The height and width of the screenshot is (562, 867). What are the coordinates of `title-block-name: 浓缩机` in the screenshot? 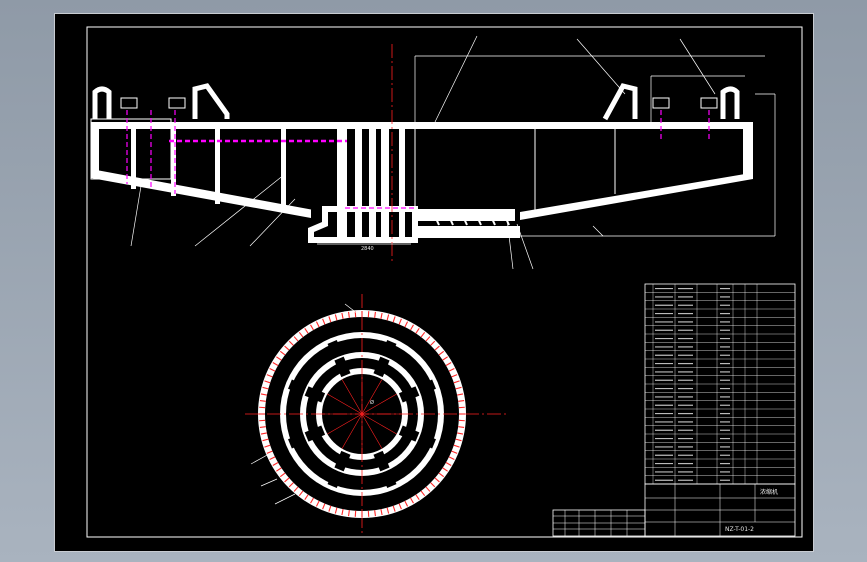 It's located at (769, 492).